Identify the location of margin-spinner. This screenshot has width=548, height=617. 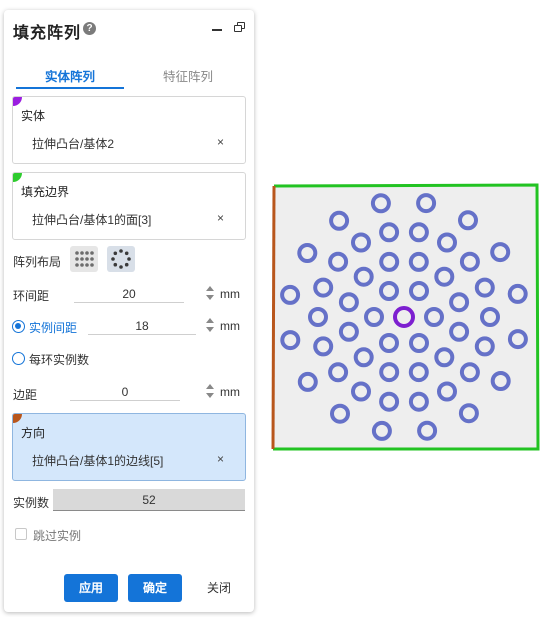
(210, 392).